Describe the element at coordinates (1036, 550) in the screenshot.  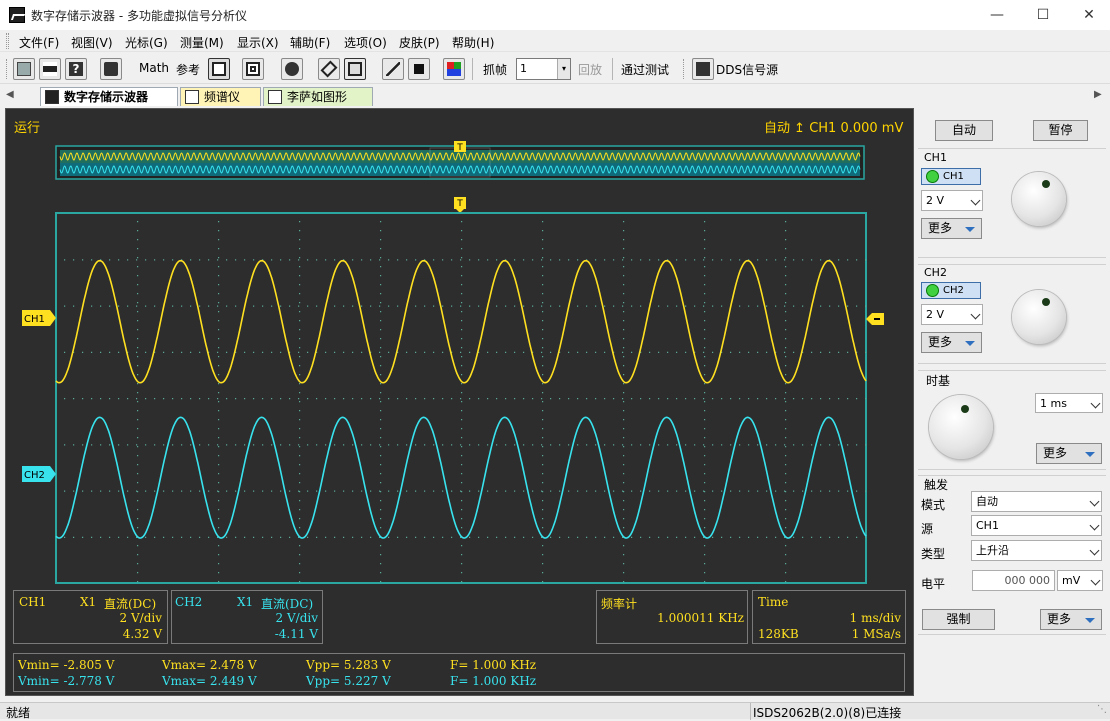
I see `trigger-type-select: 上升沿` at that location.